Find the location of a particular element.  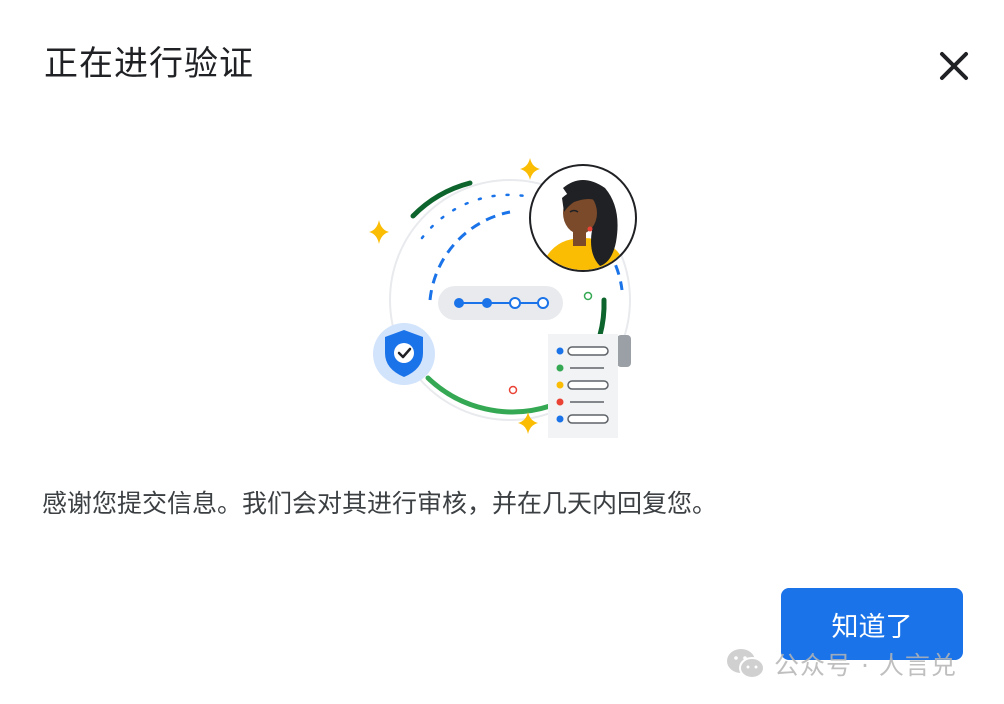

verification-illustration is located at coordinates (505, 297).